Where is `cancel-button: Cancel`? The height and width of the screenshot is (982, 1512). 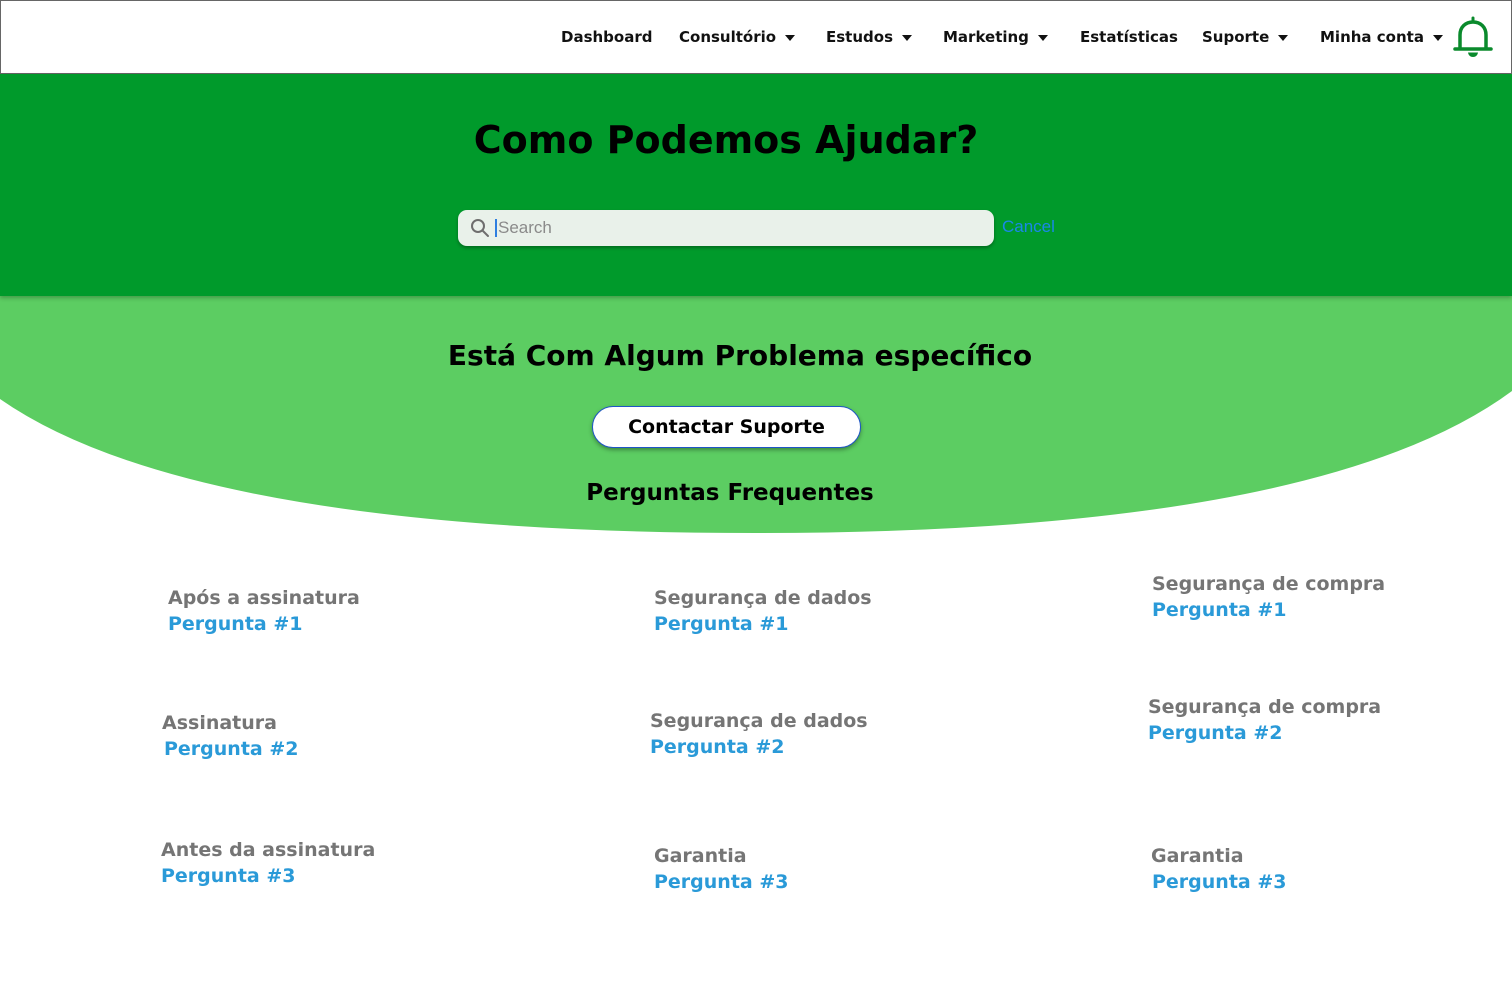
cancel-button: Cancel is located at coordinates (1028, 227).